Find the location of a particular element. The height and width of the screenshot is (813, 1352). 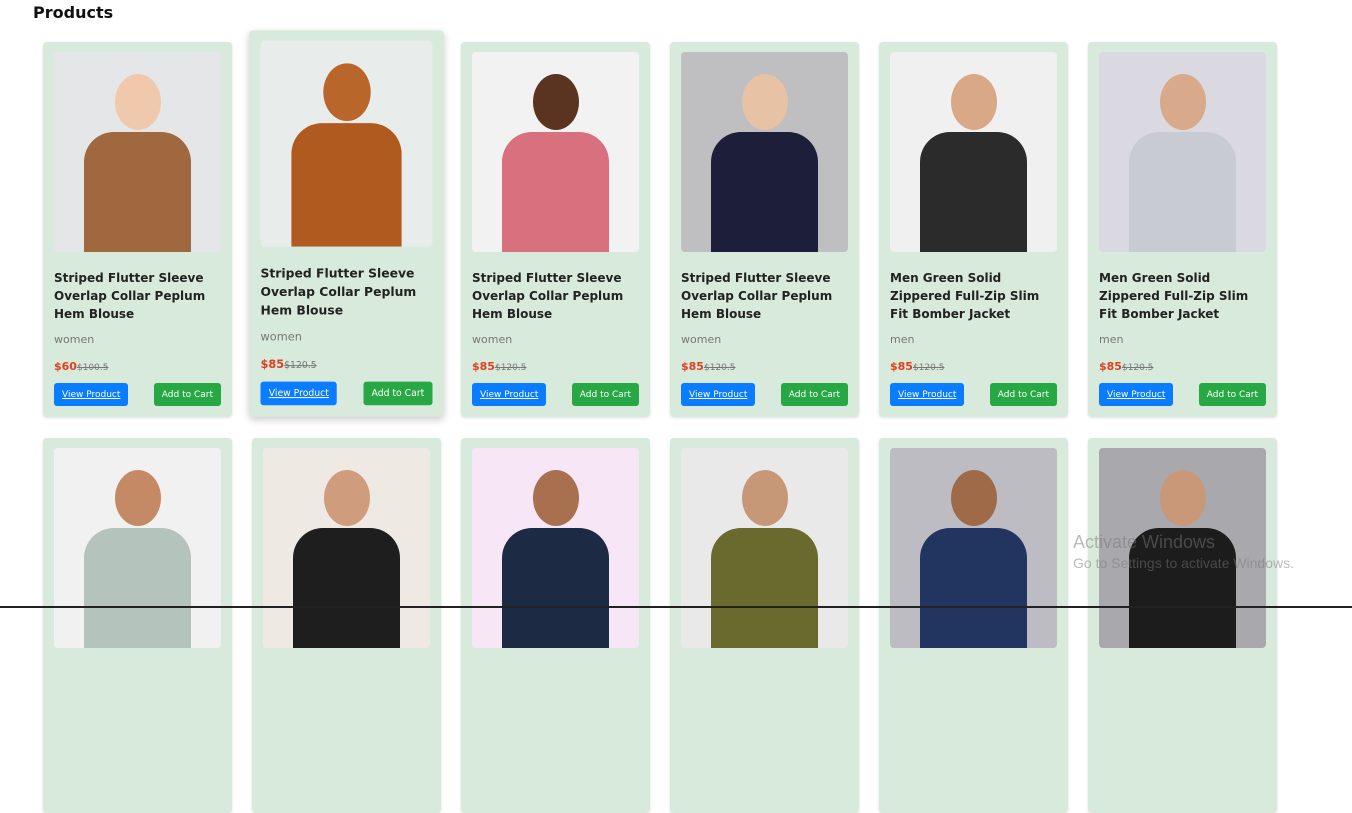

product-price: $60$100.5 is located at coordinates (137, 366).